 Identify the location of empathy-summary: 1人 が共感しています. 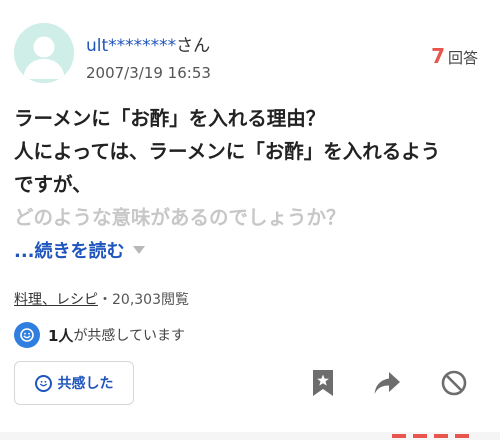
(99, 335).